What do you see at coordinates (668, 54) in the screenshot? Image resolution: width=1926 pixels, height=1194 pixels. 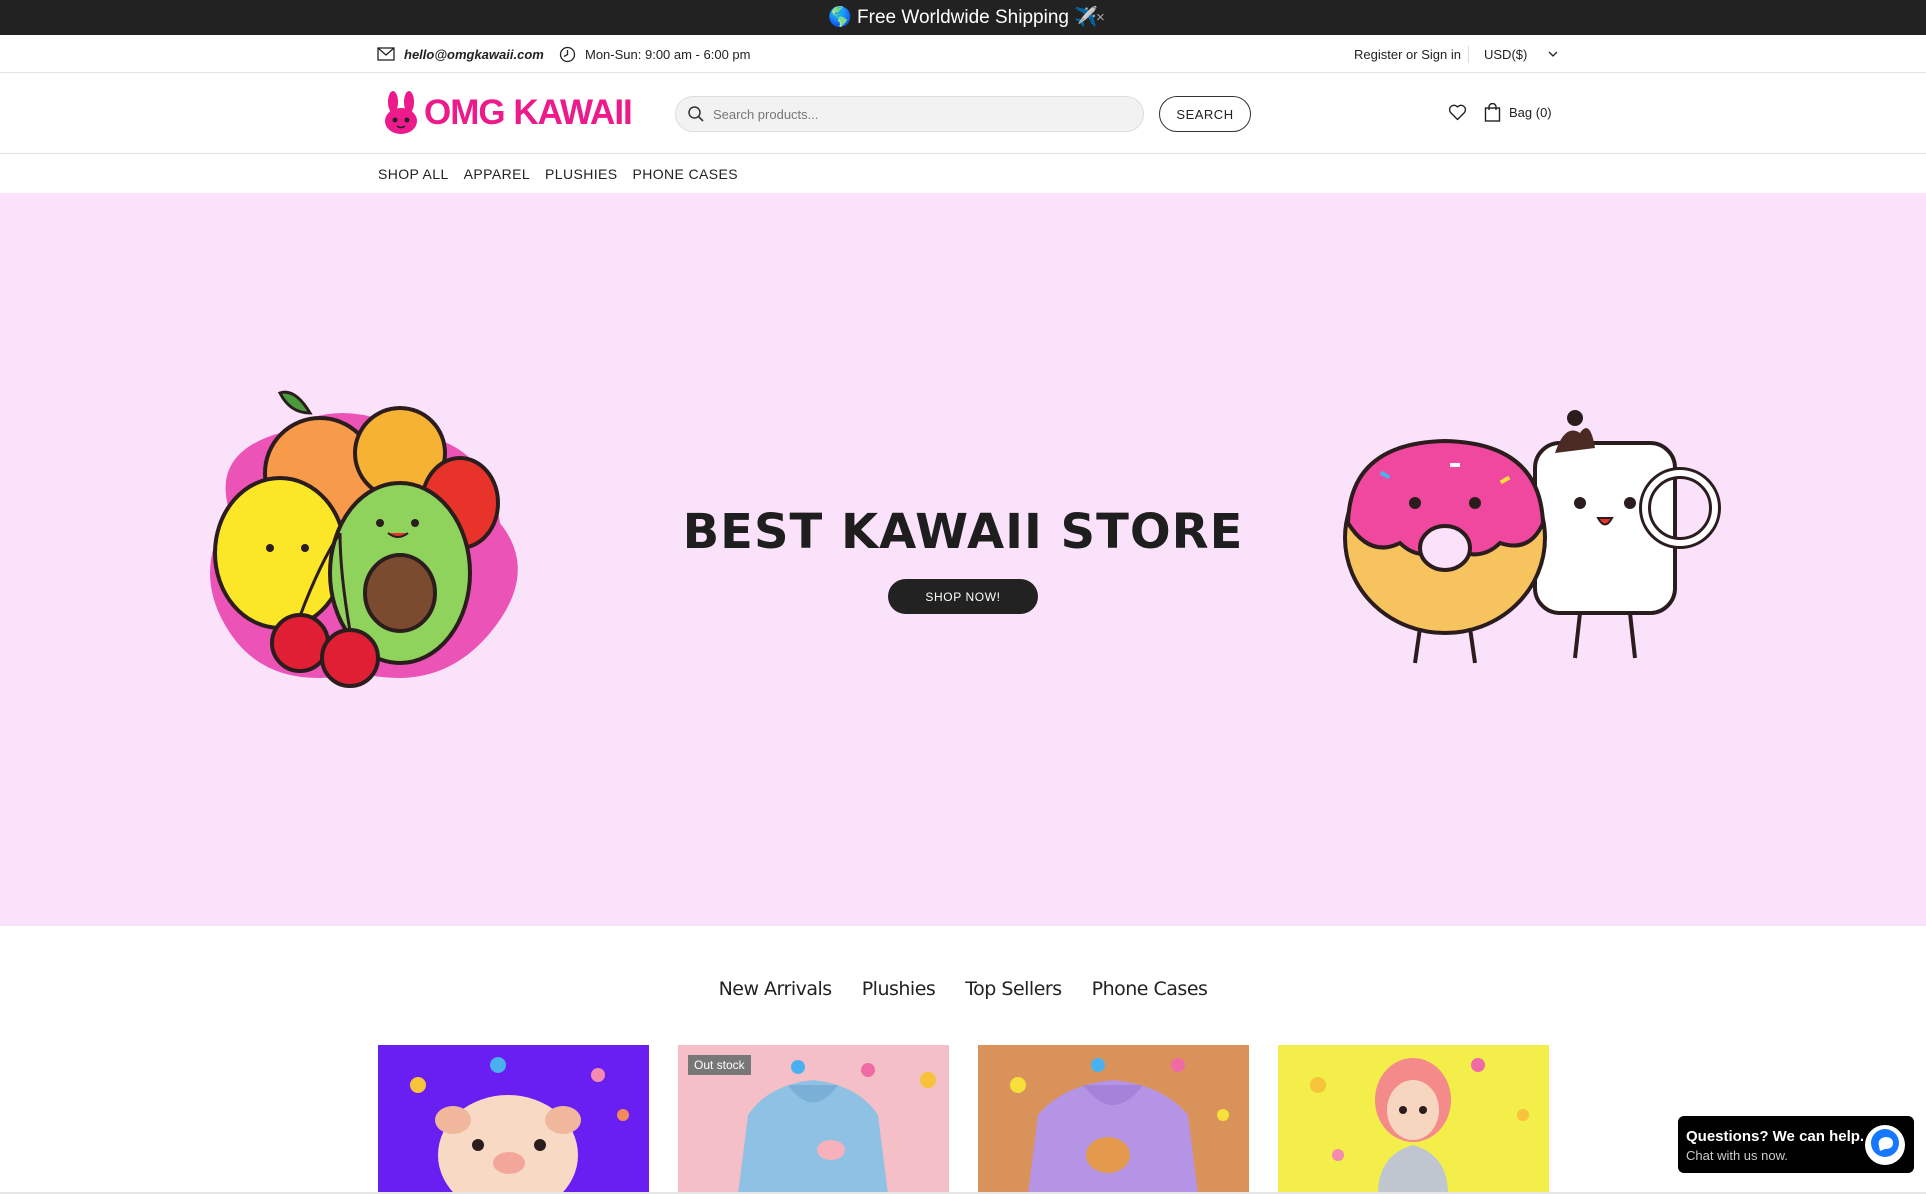 I see `store-hours-text: Mon-Sun: 9:00 am - 6:00 pm` at bounding box center [668, 54].